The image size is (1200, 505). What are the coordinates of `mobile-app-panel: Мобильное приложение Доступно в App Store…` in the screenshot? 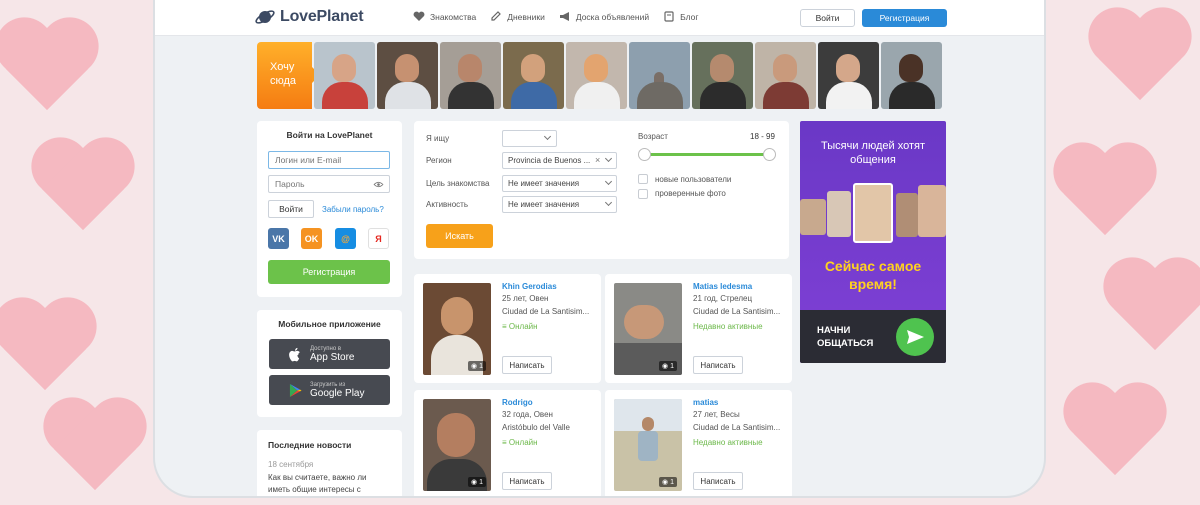 It's located at (329, 363).